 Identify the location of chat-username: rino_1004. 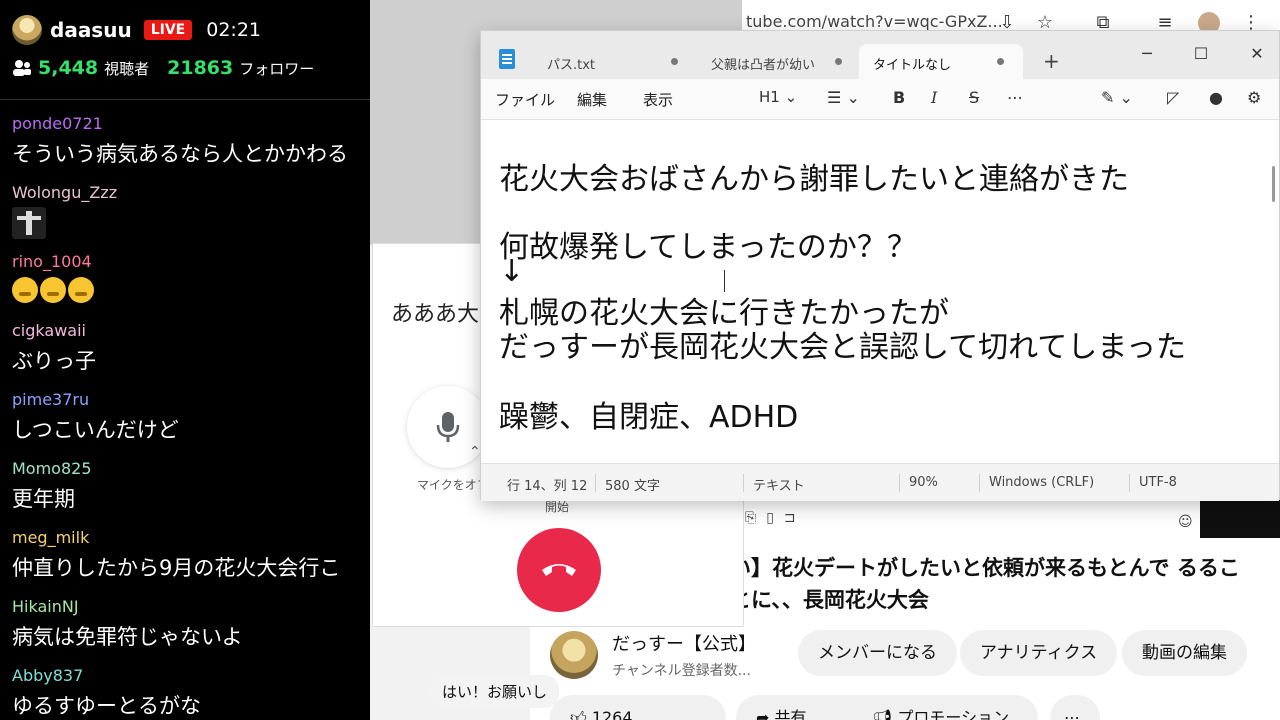
(52, 261).